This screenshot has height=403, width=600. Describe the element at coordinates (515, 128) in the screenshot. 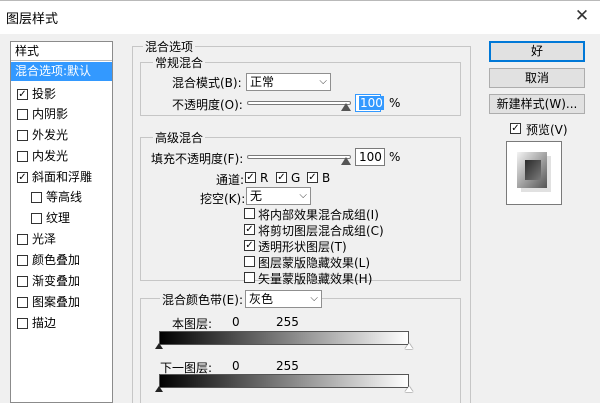

I see `preview-checkbox-checked-icon: ✓` at that location.